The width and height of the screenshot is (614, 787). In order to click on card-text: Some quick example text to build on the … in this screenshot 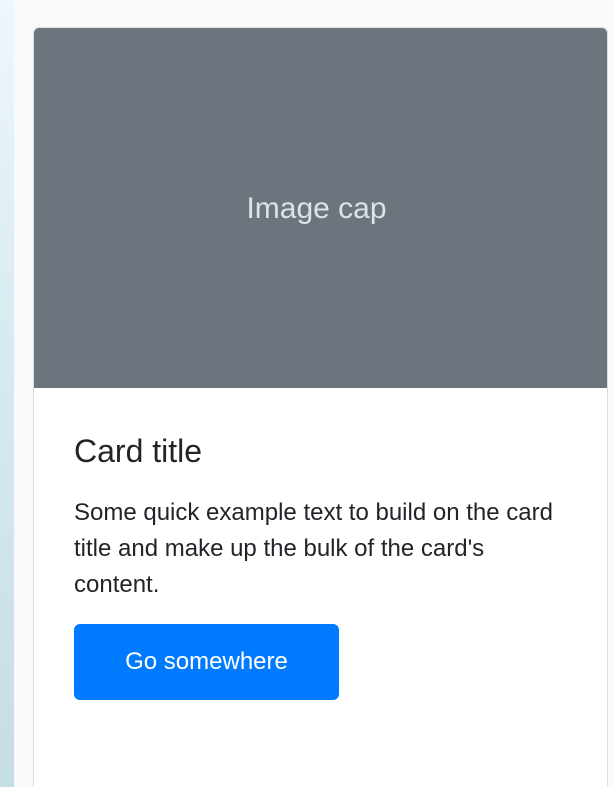, I will do `click(313, 549)`.